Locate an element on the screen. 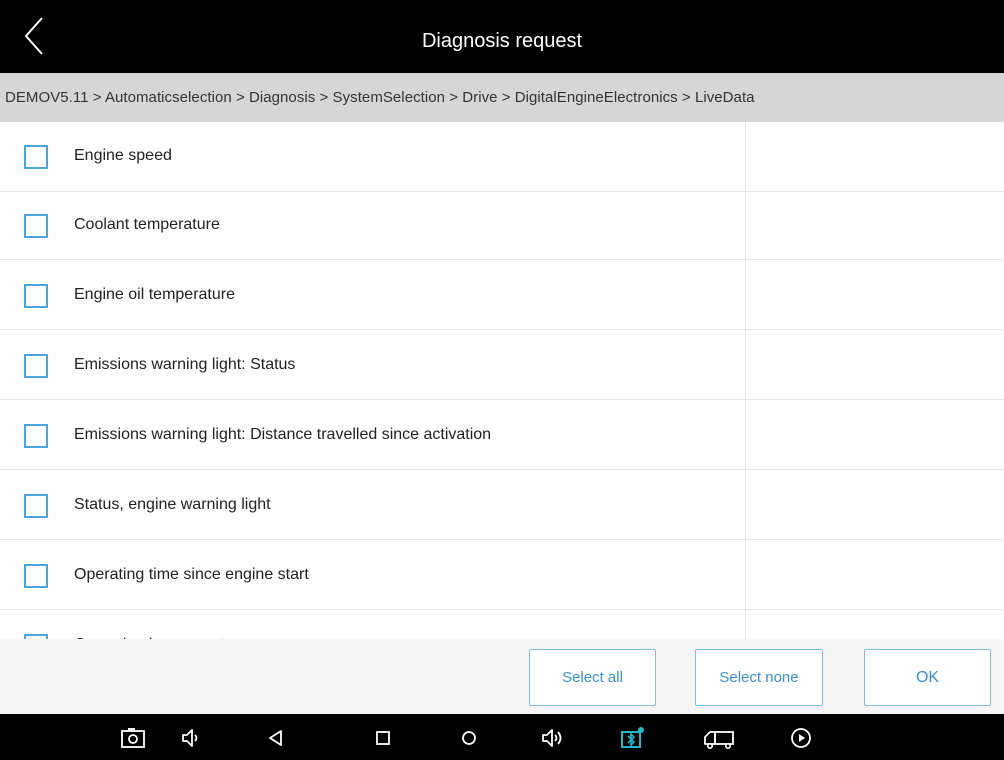 Image resolution: width=1004 pixels, height=760 pixels. footer-bar: Select all Select none OK is located at coordinates (502, 676).